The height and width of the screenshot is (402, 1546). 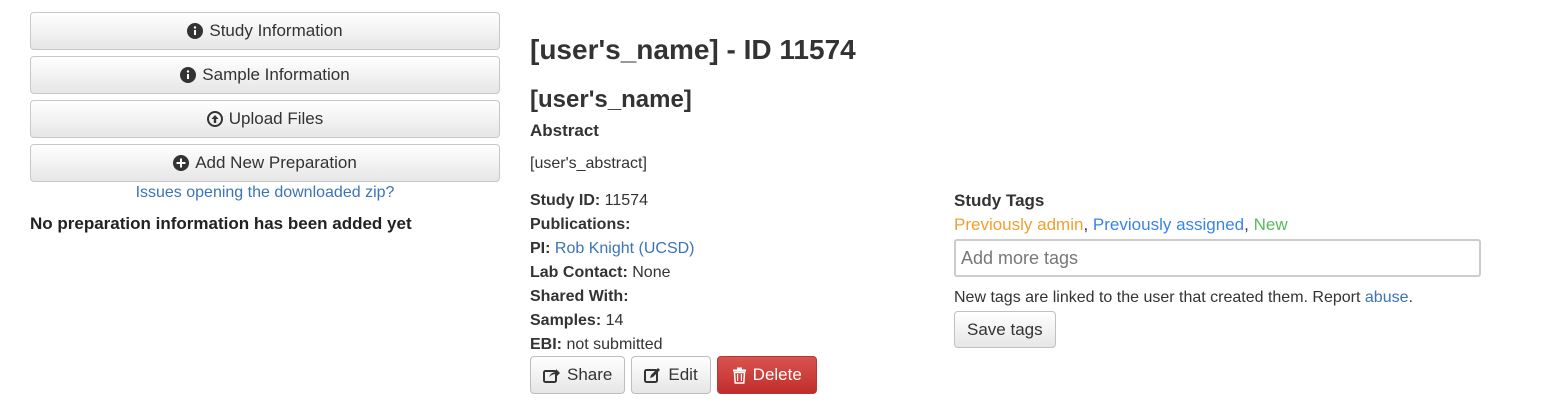 I want to click on share-button: Share, so click(x=578, y=375).